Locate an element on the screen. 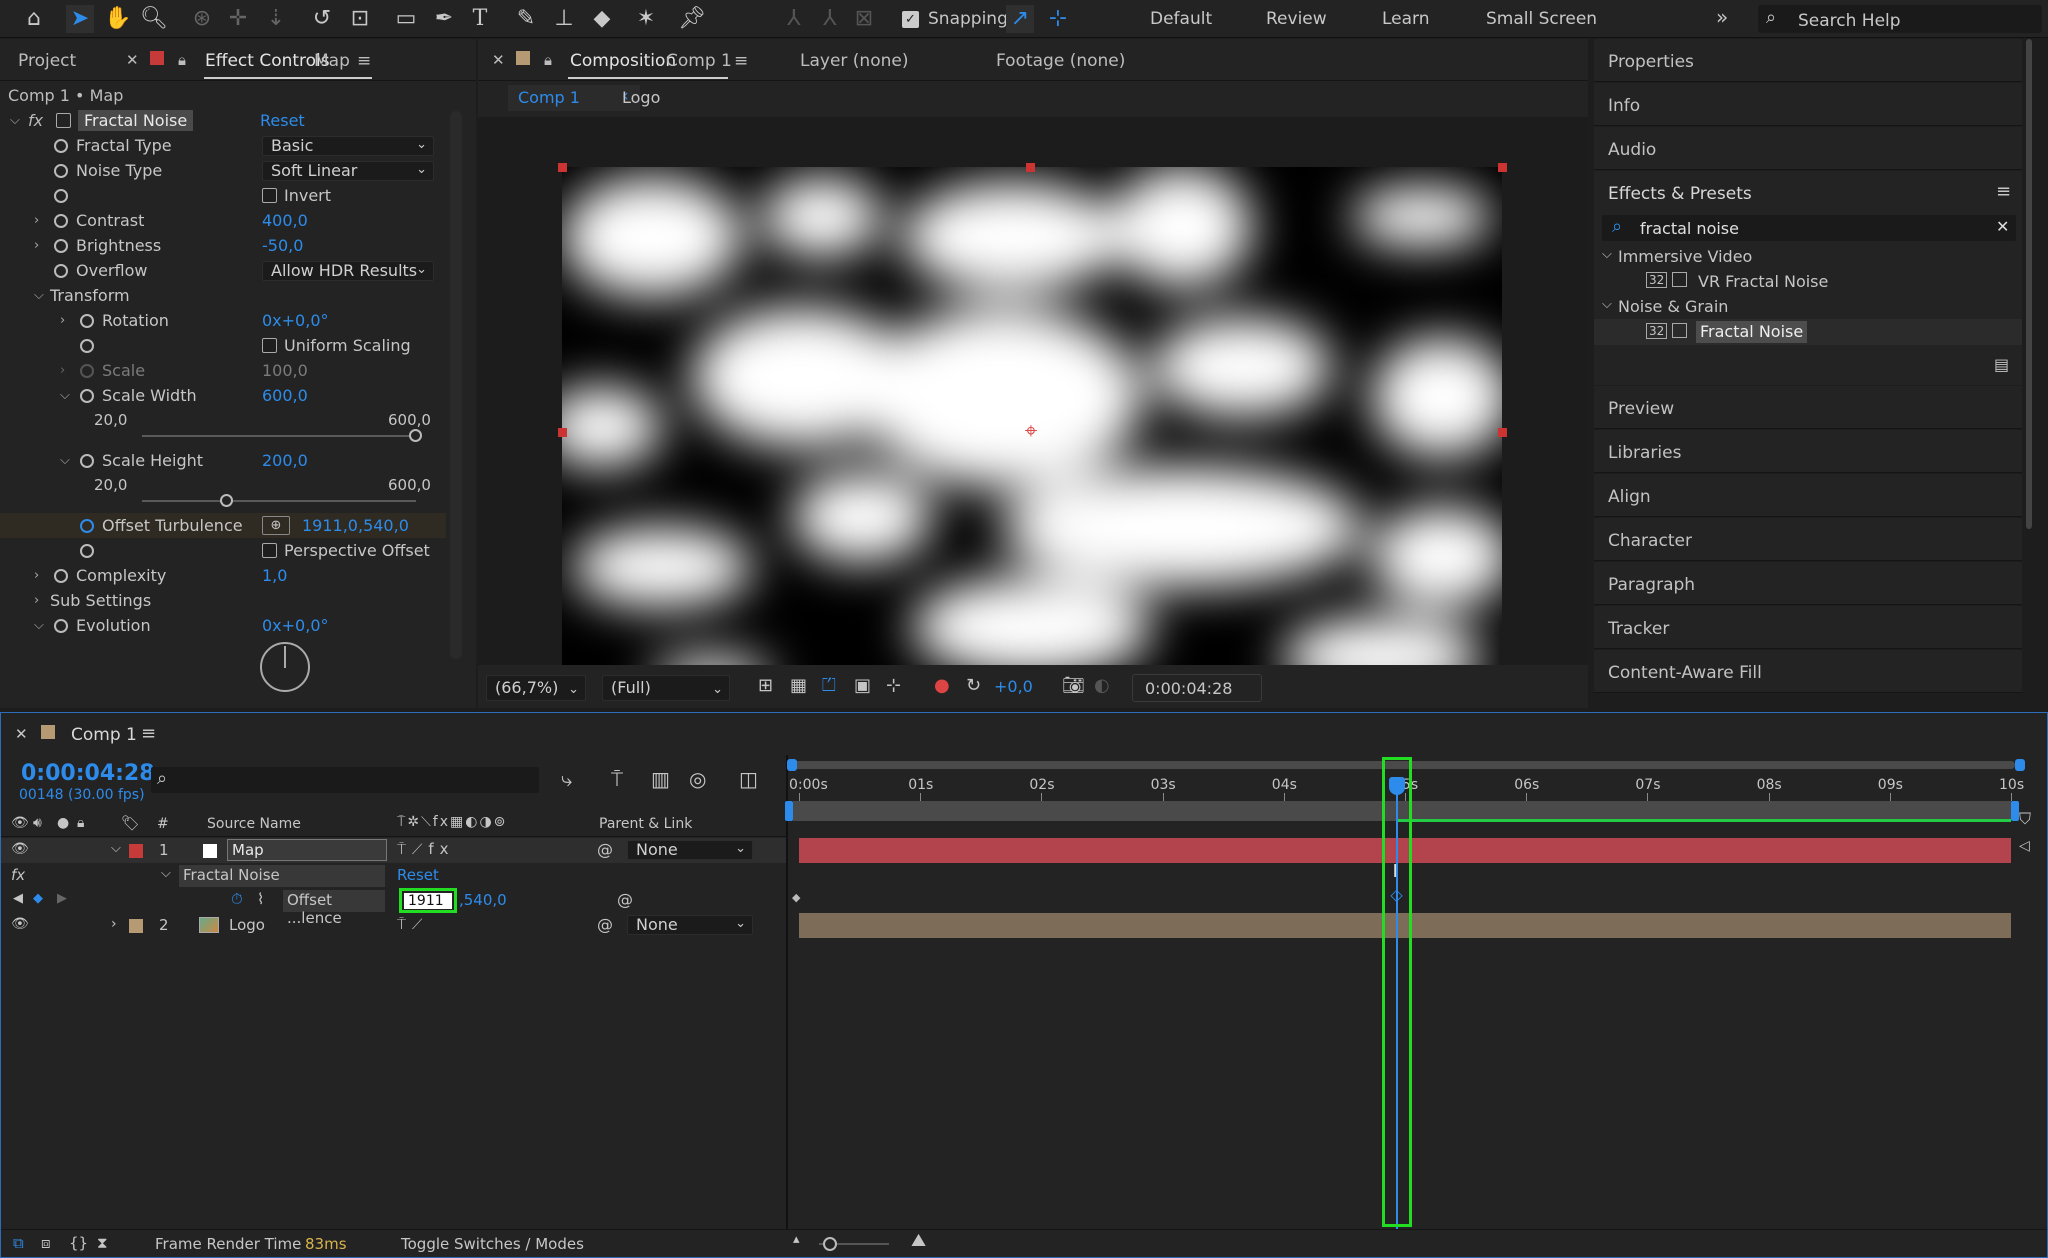 This screenshot has width=2048, height=1258. close-comp-tab-icon: ✕ is located at coordinates (498, 60).